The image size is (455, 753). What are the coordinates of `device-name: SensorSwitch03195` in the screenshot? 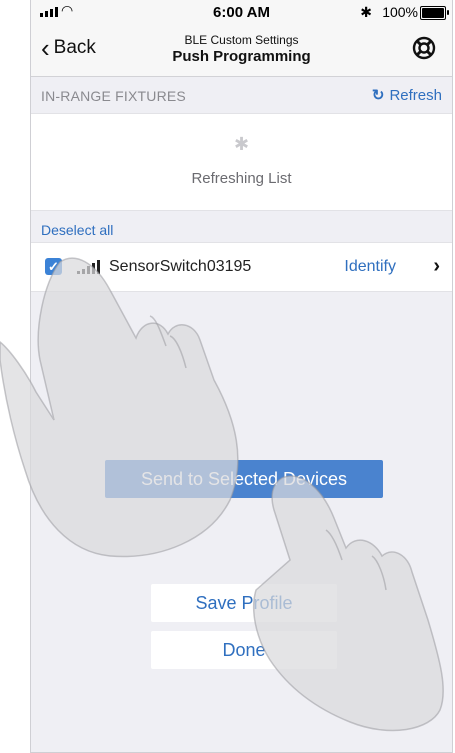 It's located at (180, 266).